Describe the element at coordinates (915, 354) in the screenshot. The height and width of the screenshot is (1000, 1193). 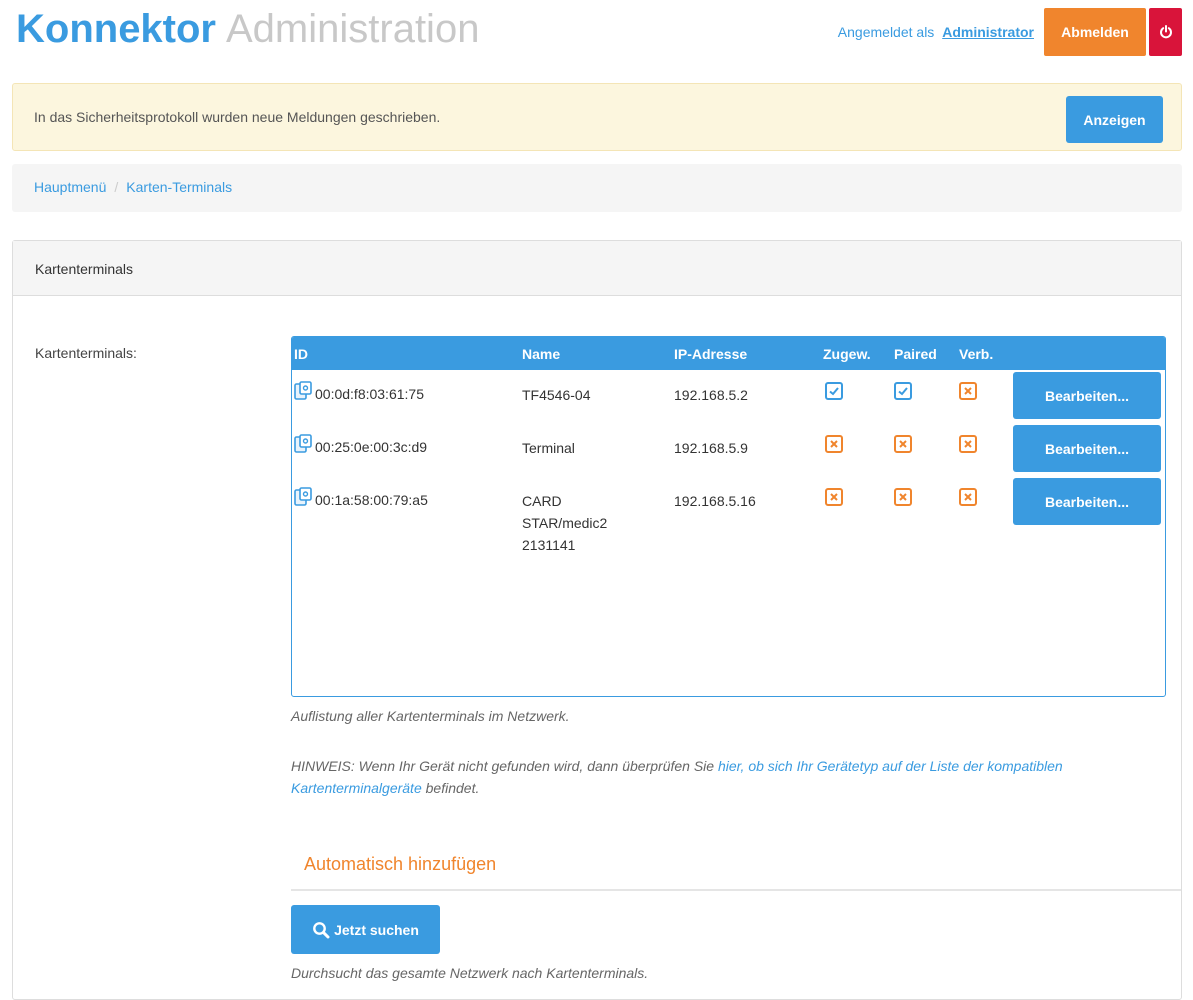
I see `col-paired: Paired` at that location.